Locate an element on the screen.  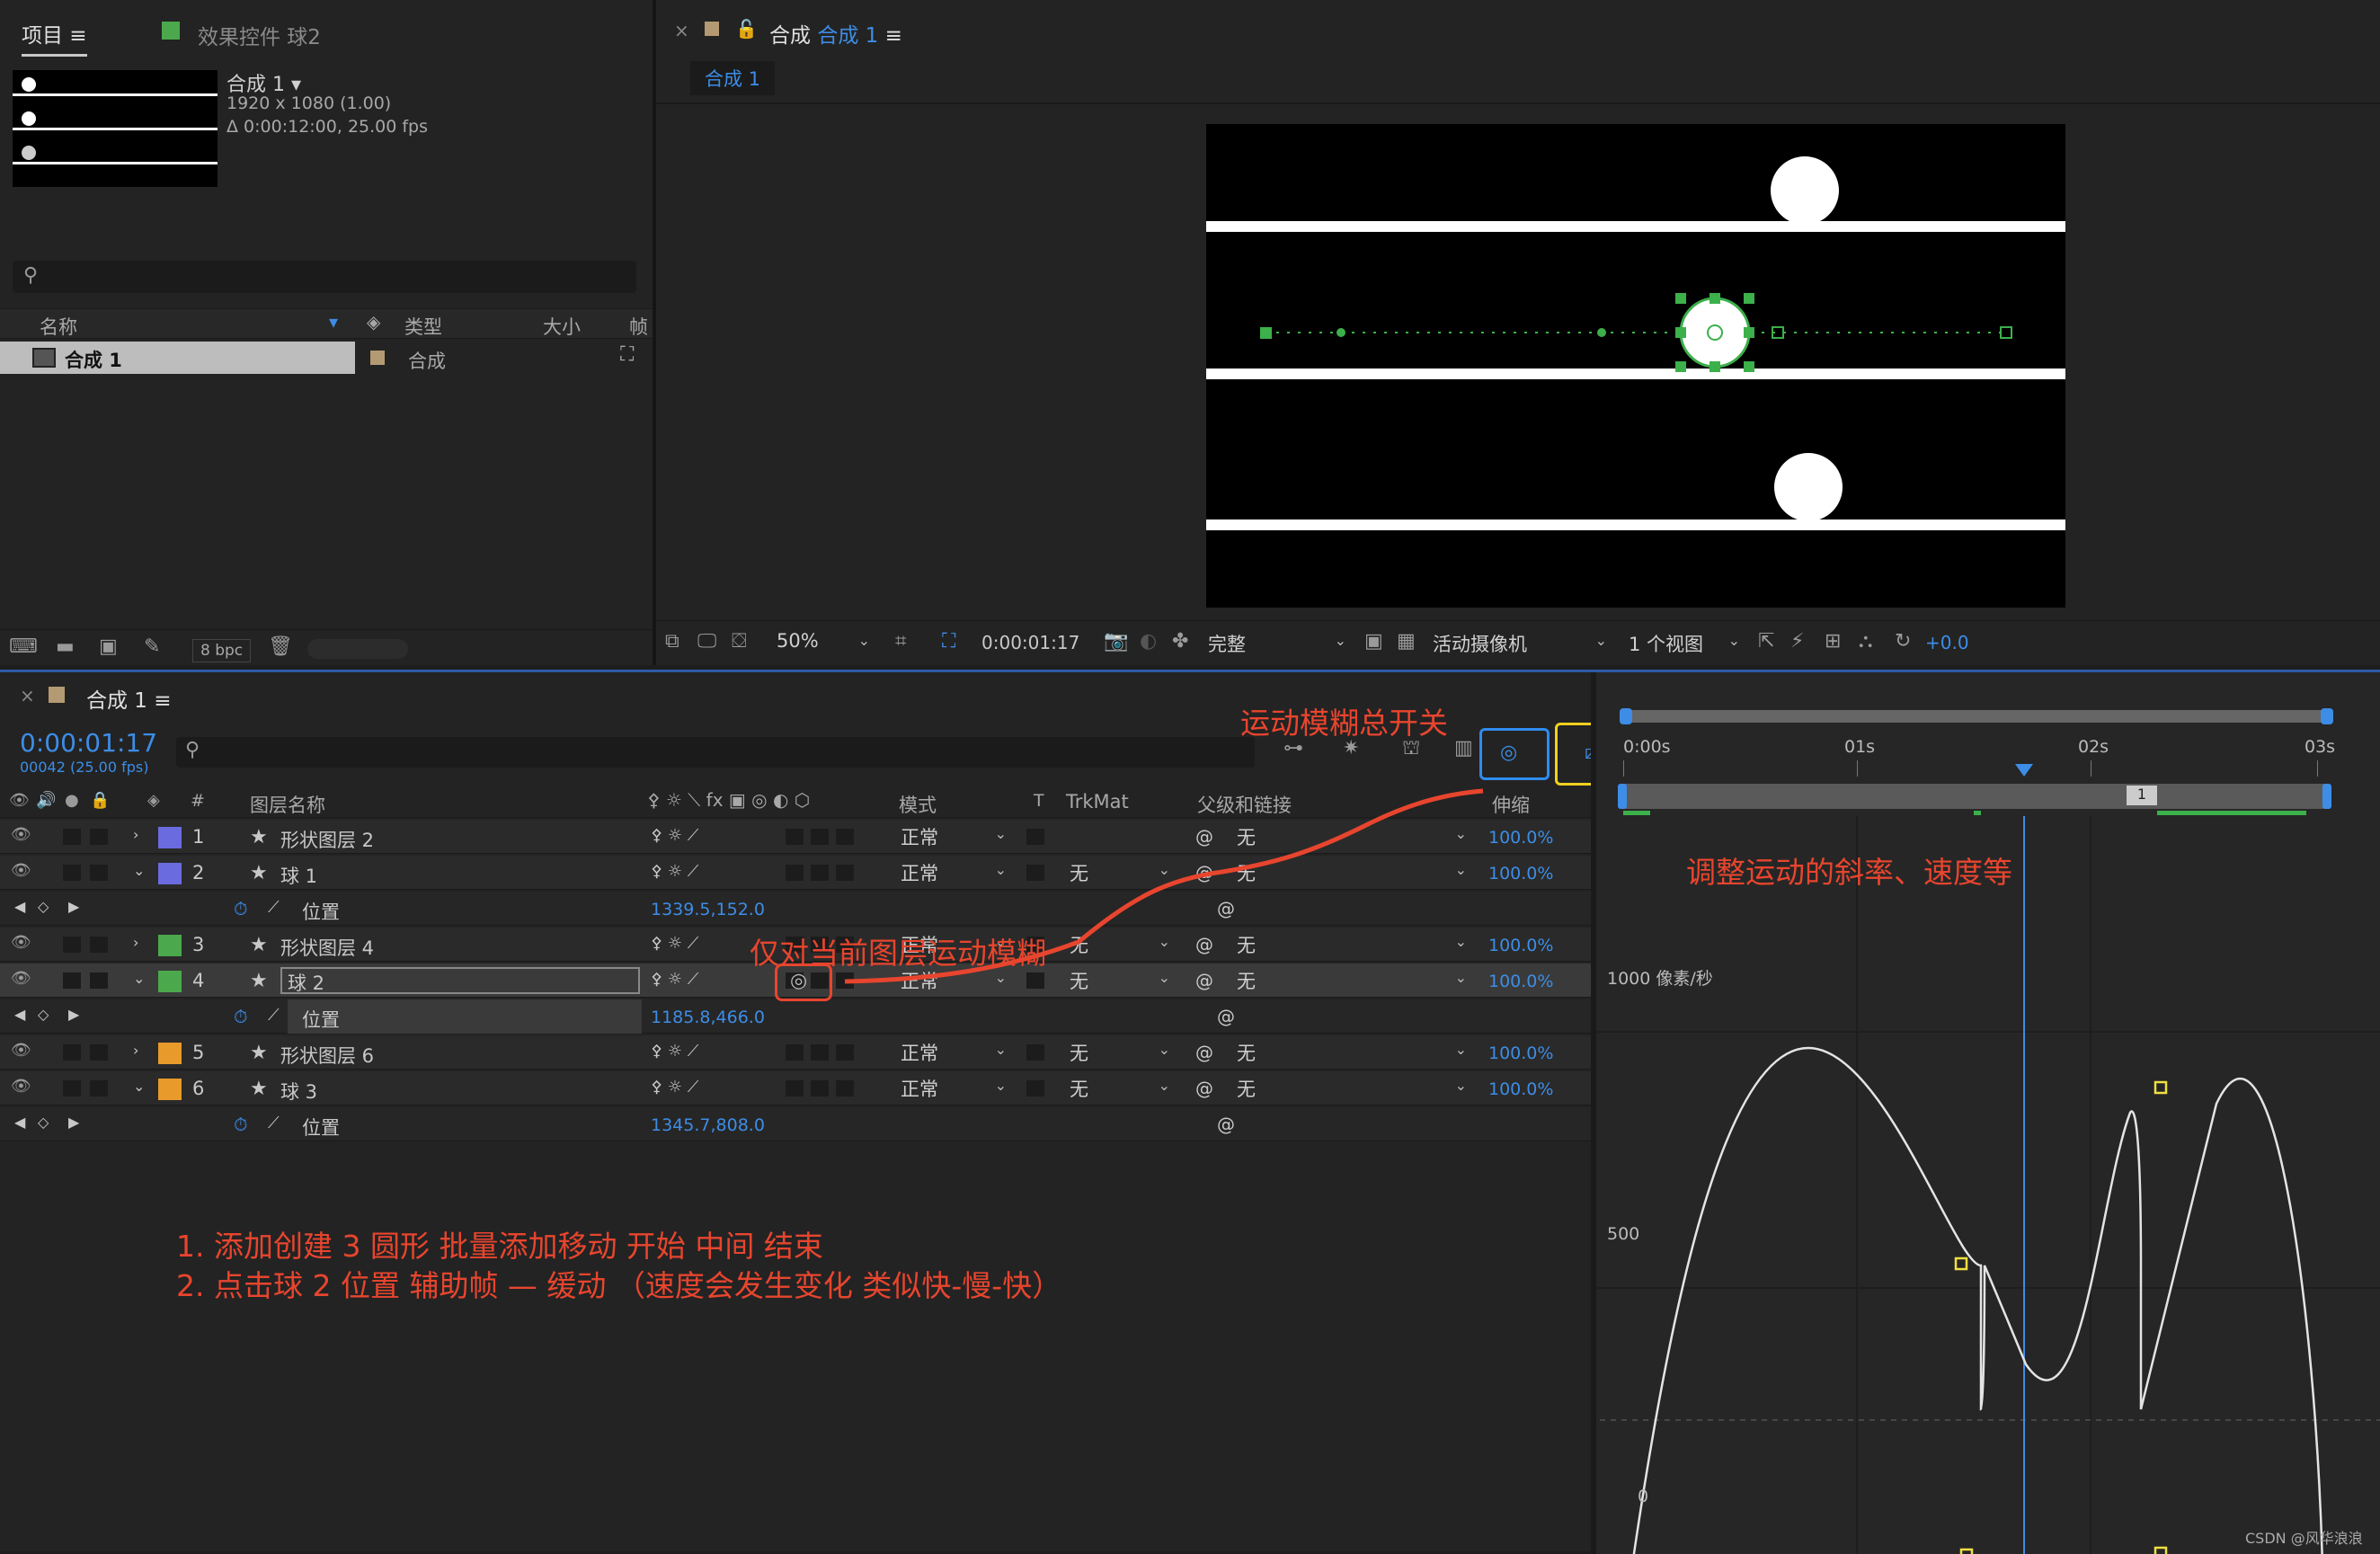
playhead-handle is located at coordinates (2024, 770).